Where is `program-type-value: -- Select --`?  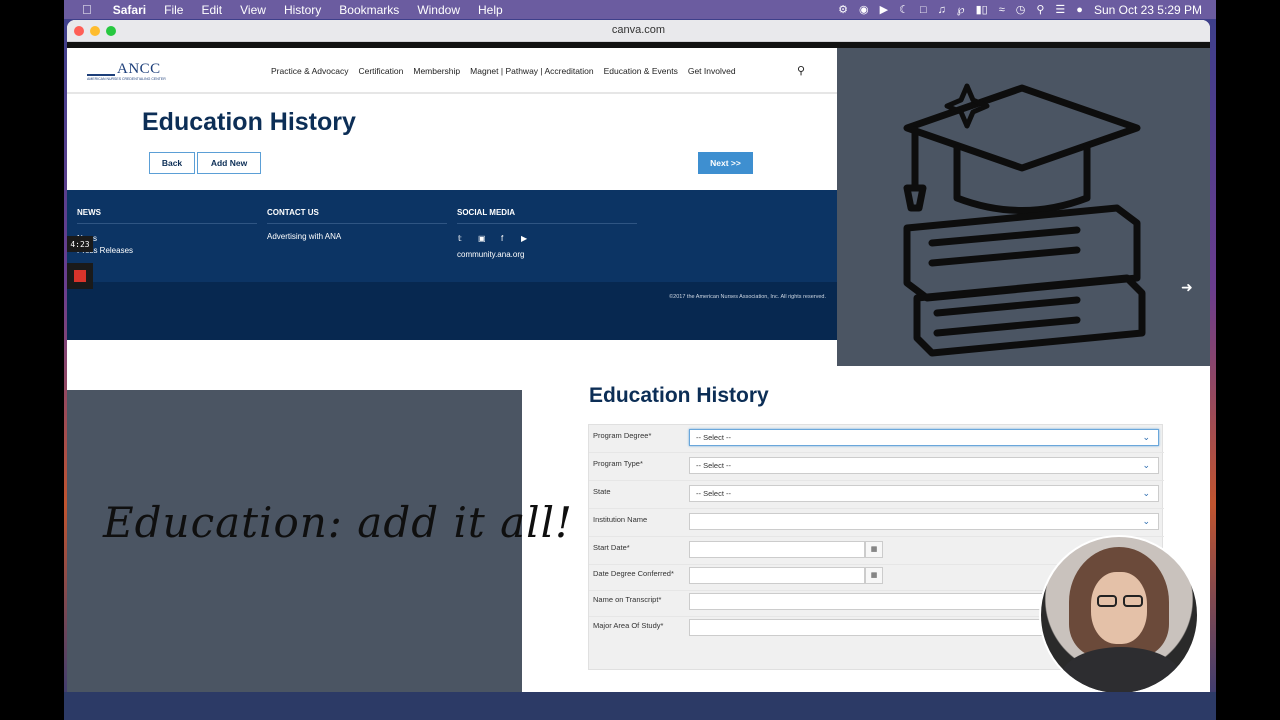
program-type-value: -- Select -- is located at coordinates (714, 465).